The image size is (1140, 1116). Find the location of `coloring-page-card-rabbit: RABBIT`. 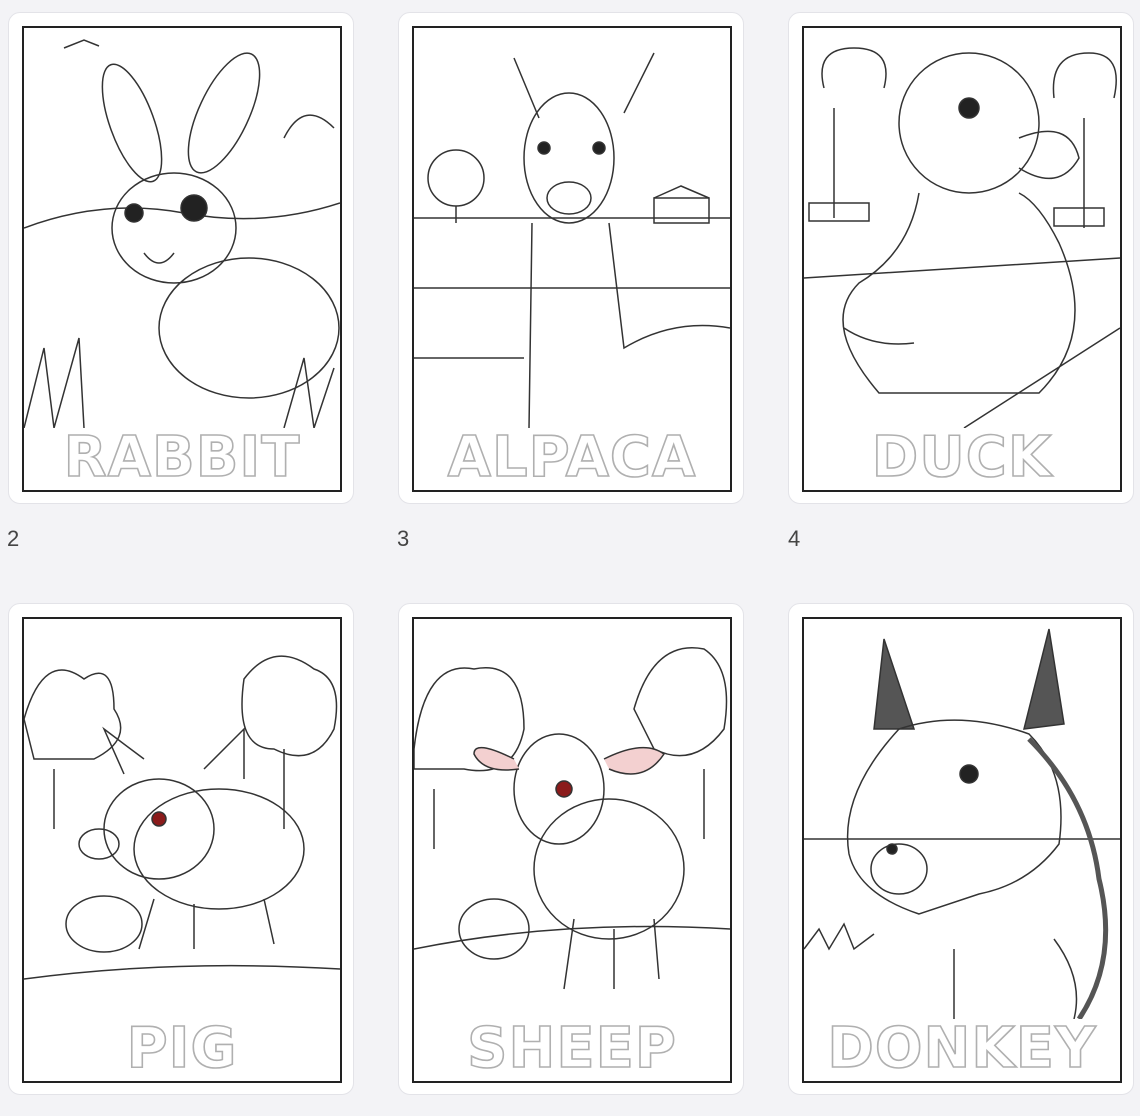

coloring-page-card-rabbit: RABBIT is located at coordinates (181, 258).